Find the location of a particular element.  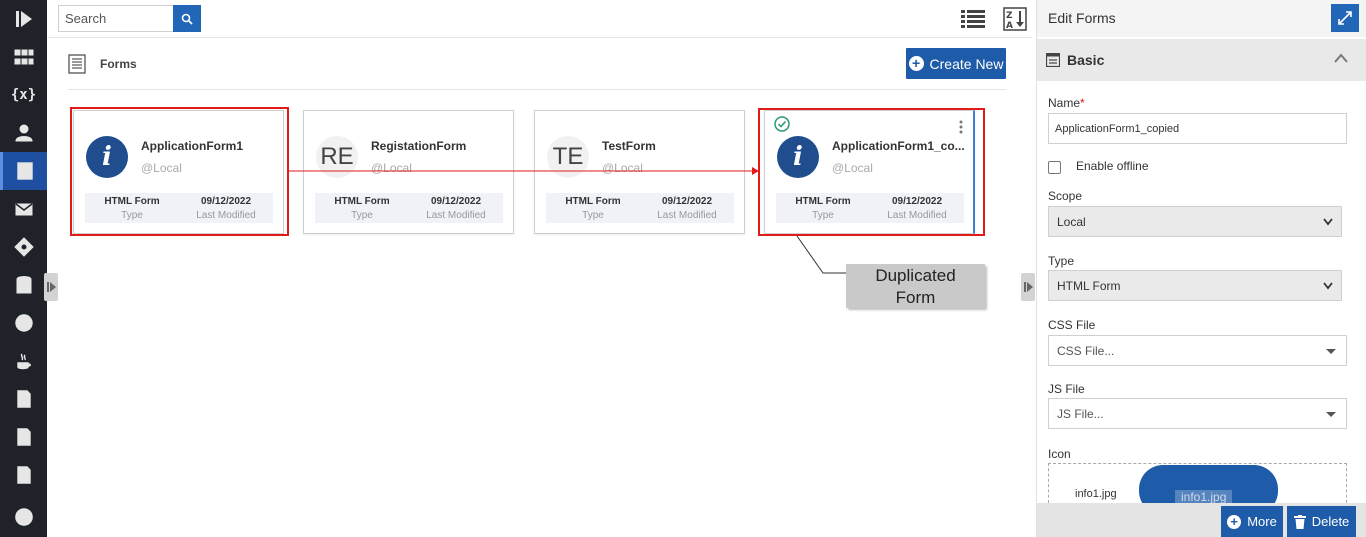

delete-label: Delete is located at coordinates (1330, 521).